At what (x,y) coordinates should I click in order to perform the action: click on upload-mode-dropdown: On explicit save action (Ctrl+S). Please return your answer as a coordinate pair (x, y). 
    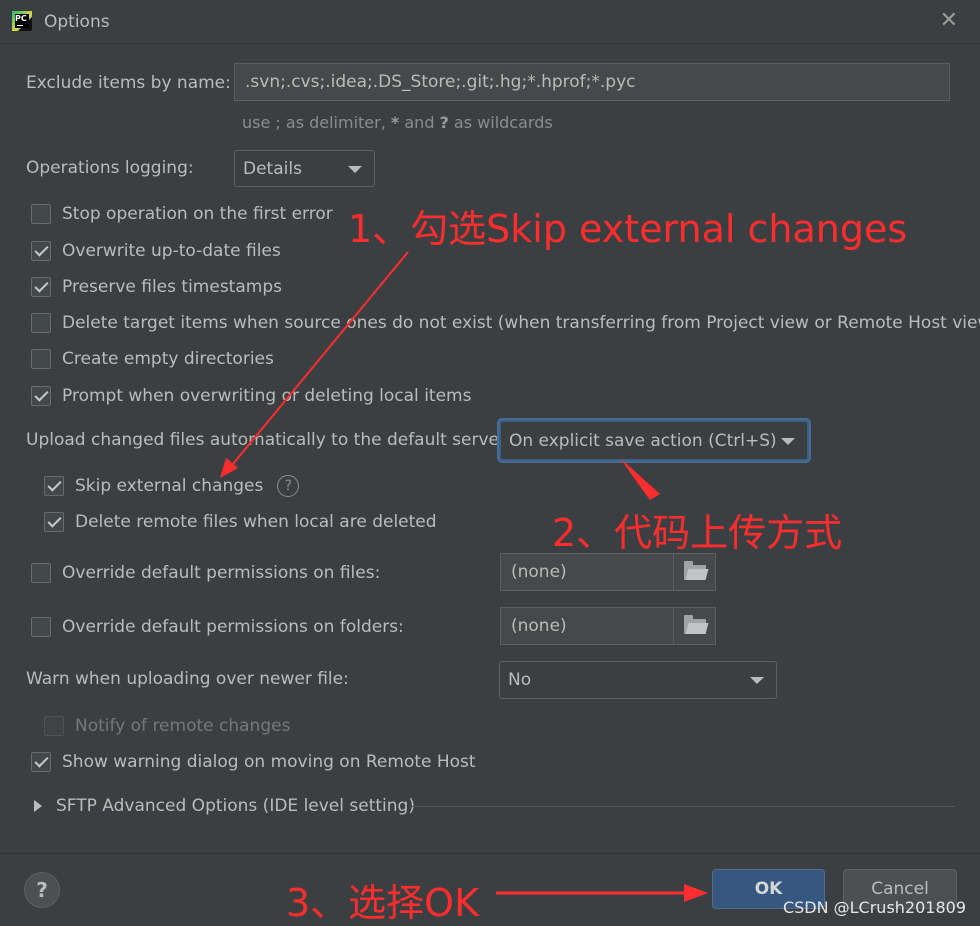
    Looking at the image, I should click on (654, 440).